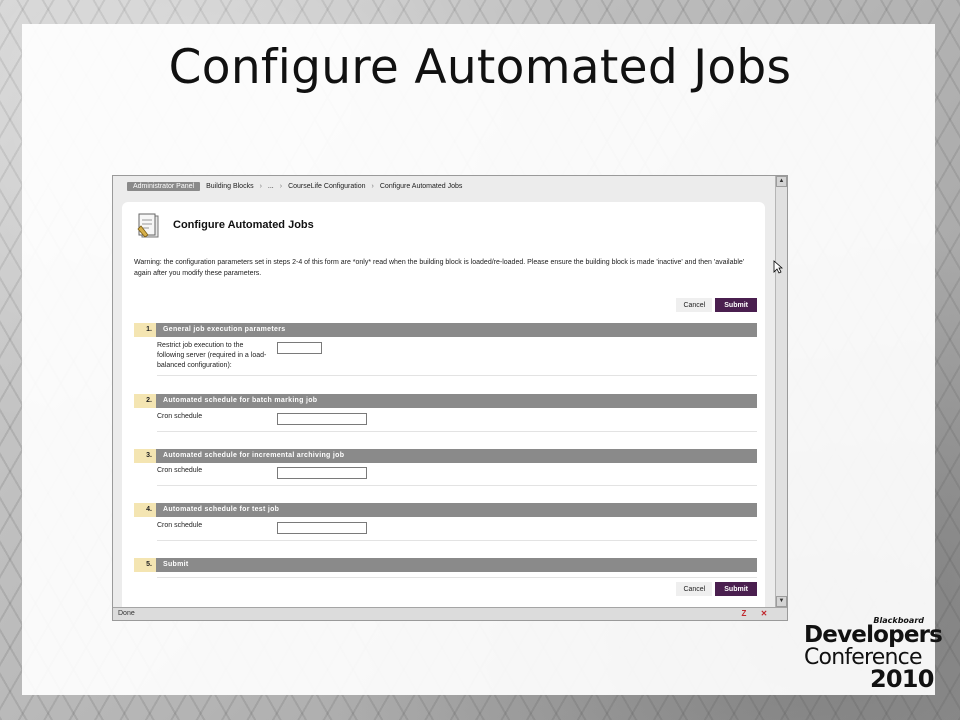 The width and height of the screenshot is (960, 720). I want to click on page-title: Configure Automated Jobs, so click(243, 225).